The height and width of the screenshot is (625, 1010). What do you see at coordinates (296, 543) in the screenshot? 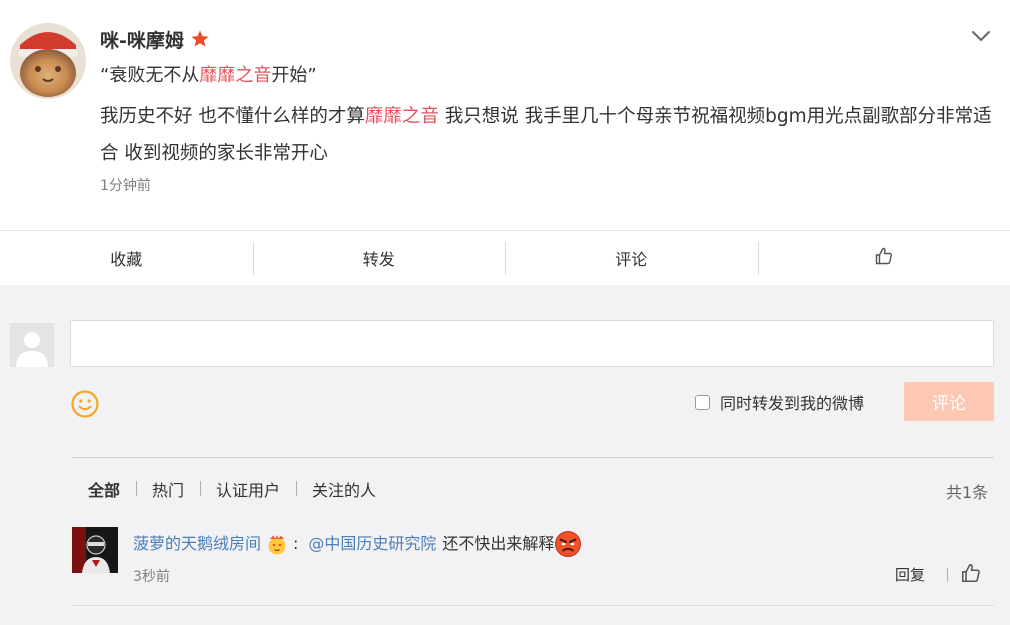
I see `comment-colon: :` at bounding box center [296, 543].